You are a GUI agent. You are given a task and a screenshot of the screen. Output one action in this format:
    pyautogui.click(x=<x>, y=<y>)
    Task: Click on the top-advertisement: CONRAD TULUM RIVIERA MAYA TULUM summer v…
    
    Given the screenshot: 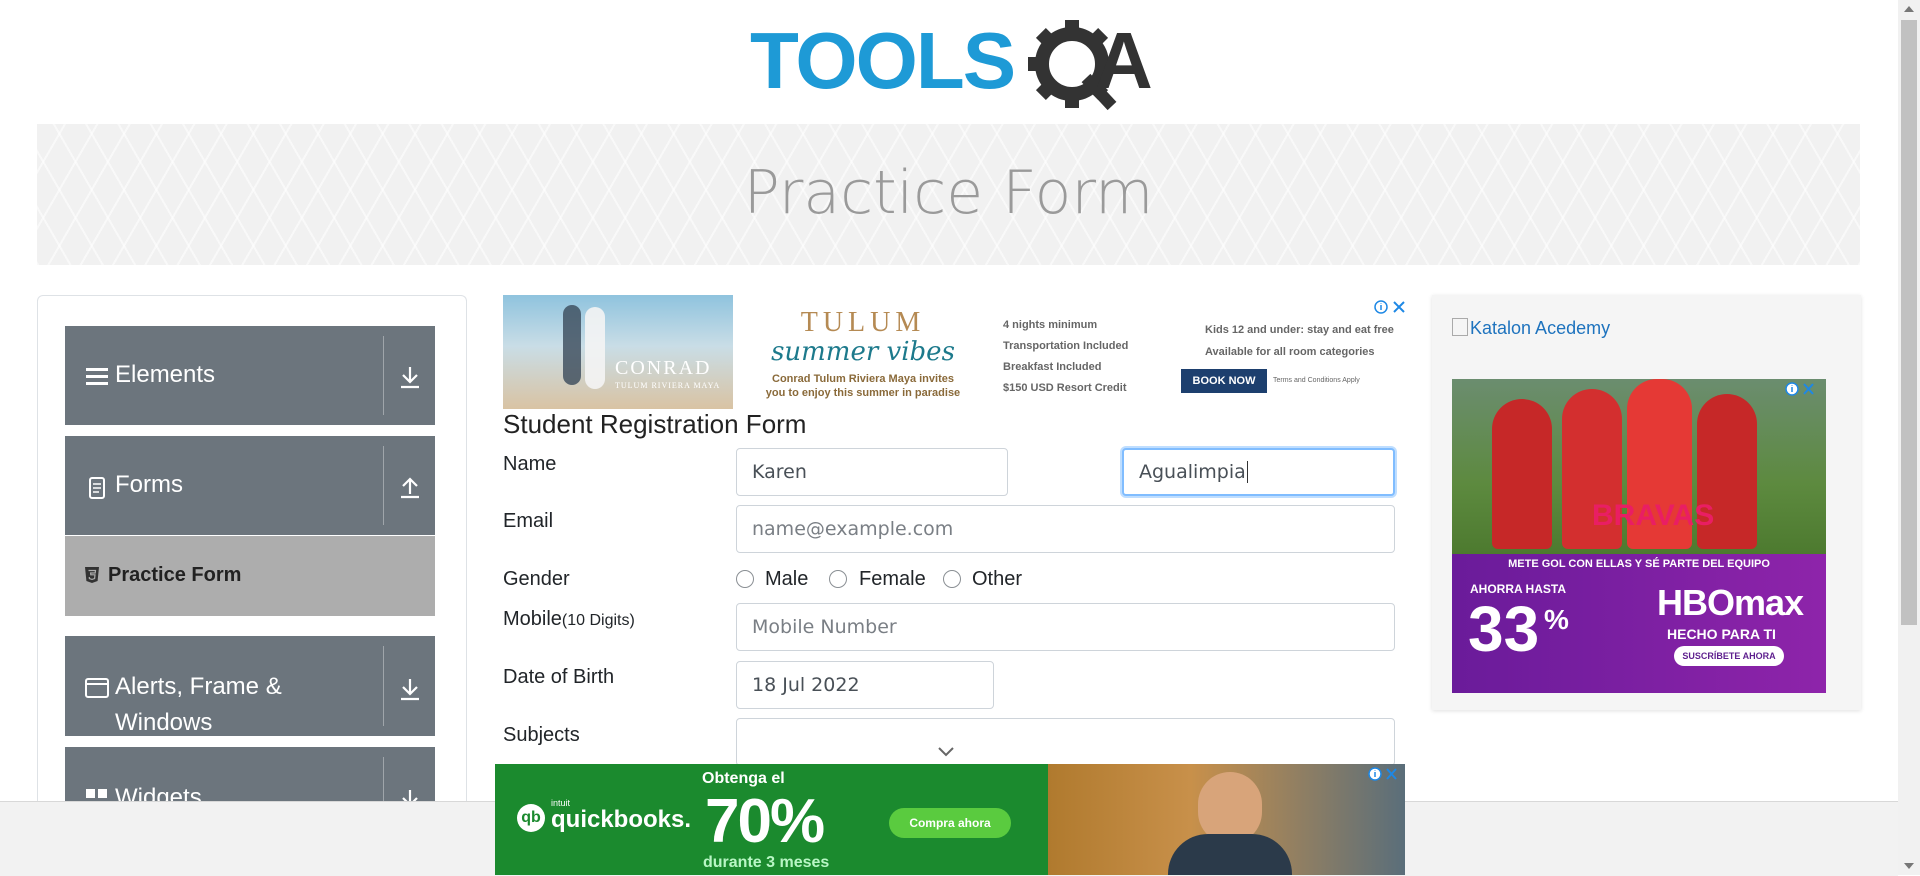 What is the action you would take?
    pyautogui.click(x=956, y=352)
    